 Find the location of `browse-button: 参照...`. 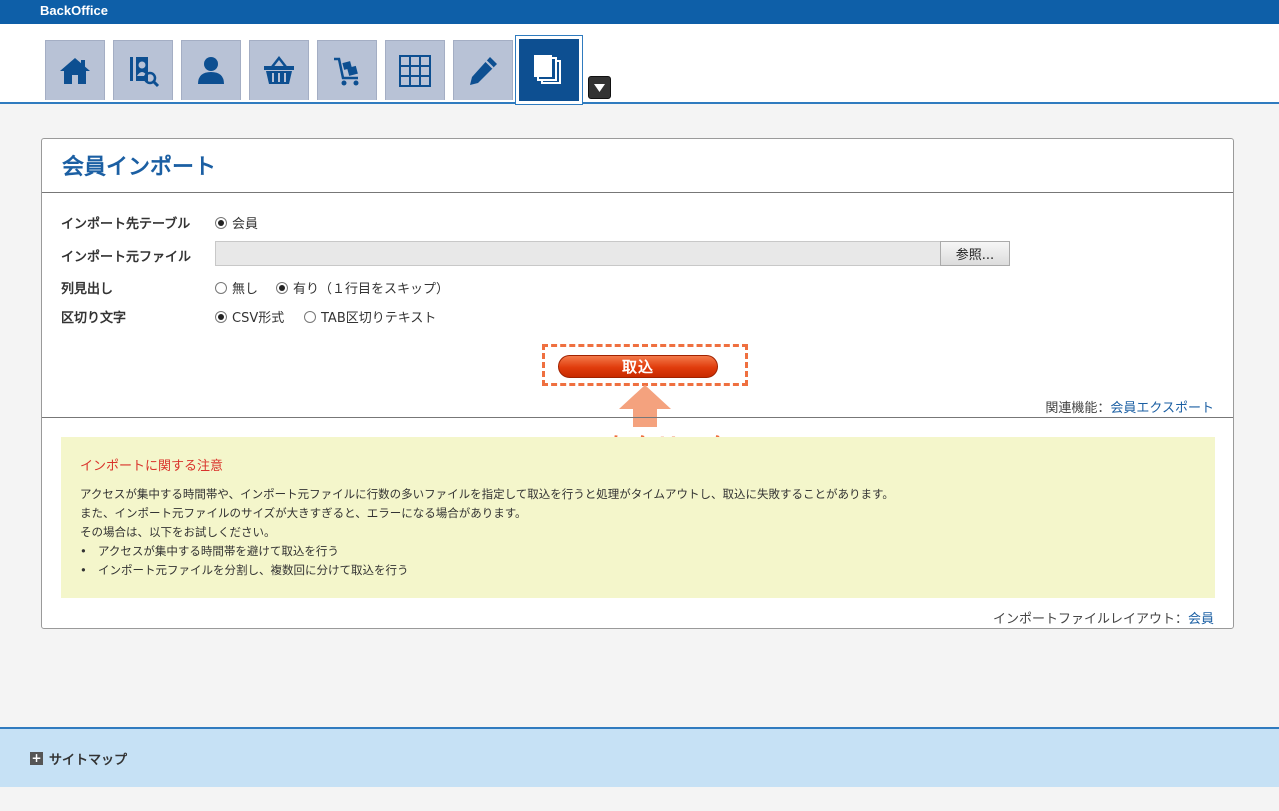

browse-button: 参照... is located at coordinates (975, 253).